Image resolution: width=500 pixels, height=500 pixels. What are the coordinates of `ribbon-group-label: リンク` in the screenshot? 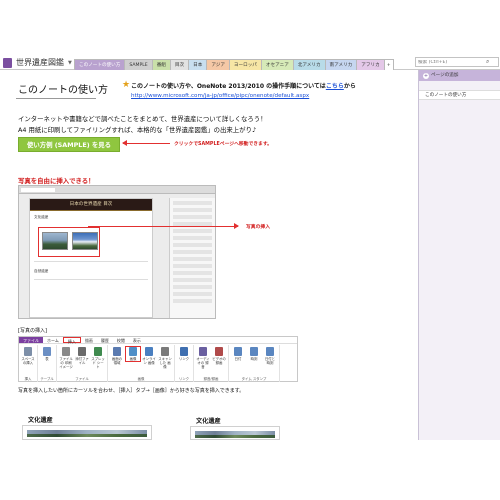 It's located at (184, 379).